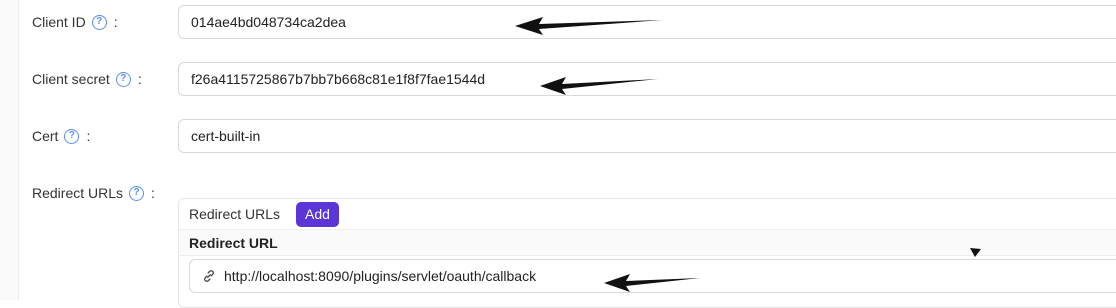 The image size is (1116, 308). I want to click on client-secret-label: Client secret ? :, so click(87, 79).